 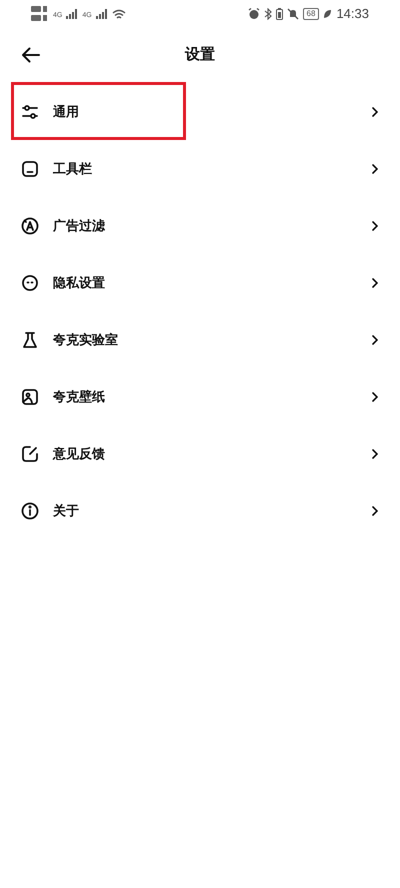 What do you see at coordinates (200, 55) in the screenshot?
I see `page-title: 设置` at bounding box center [200, 55].